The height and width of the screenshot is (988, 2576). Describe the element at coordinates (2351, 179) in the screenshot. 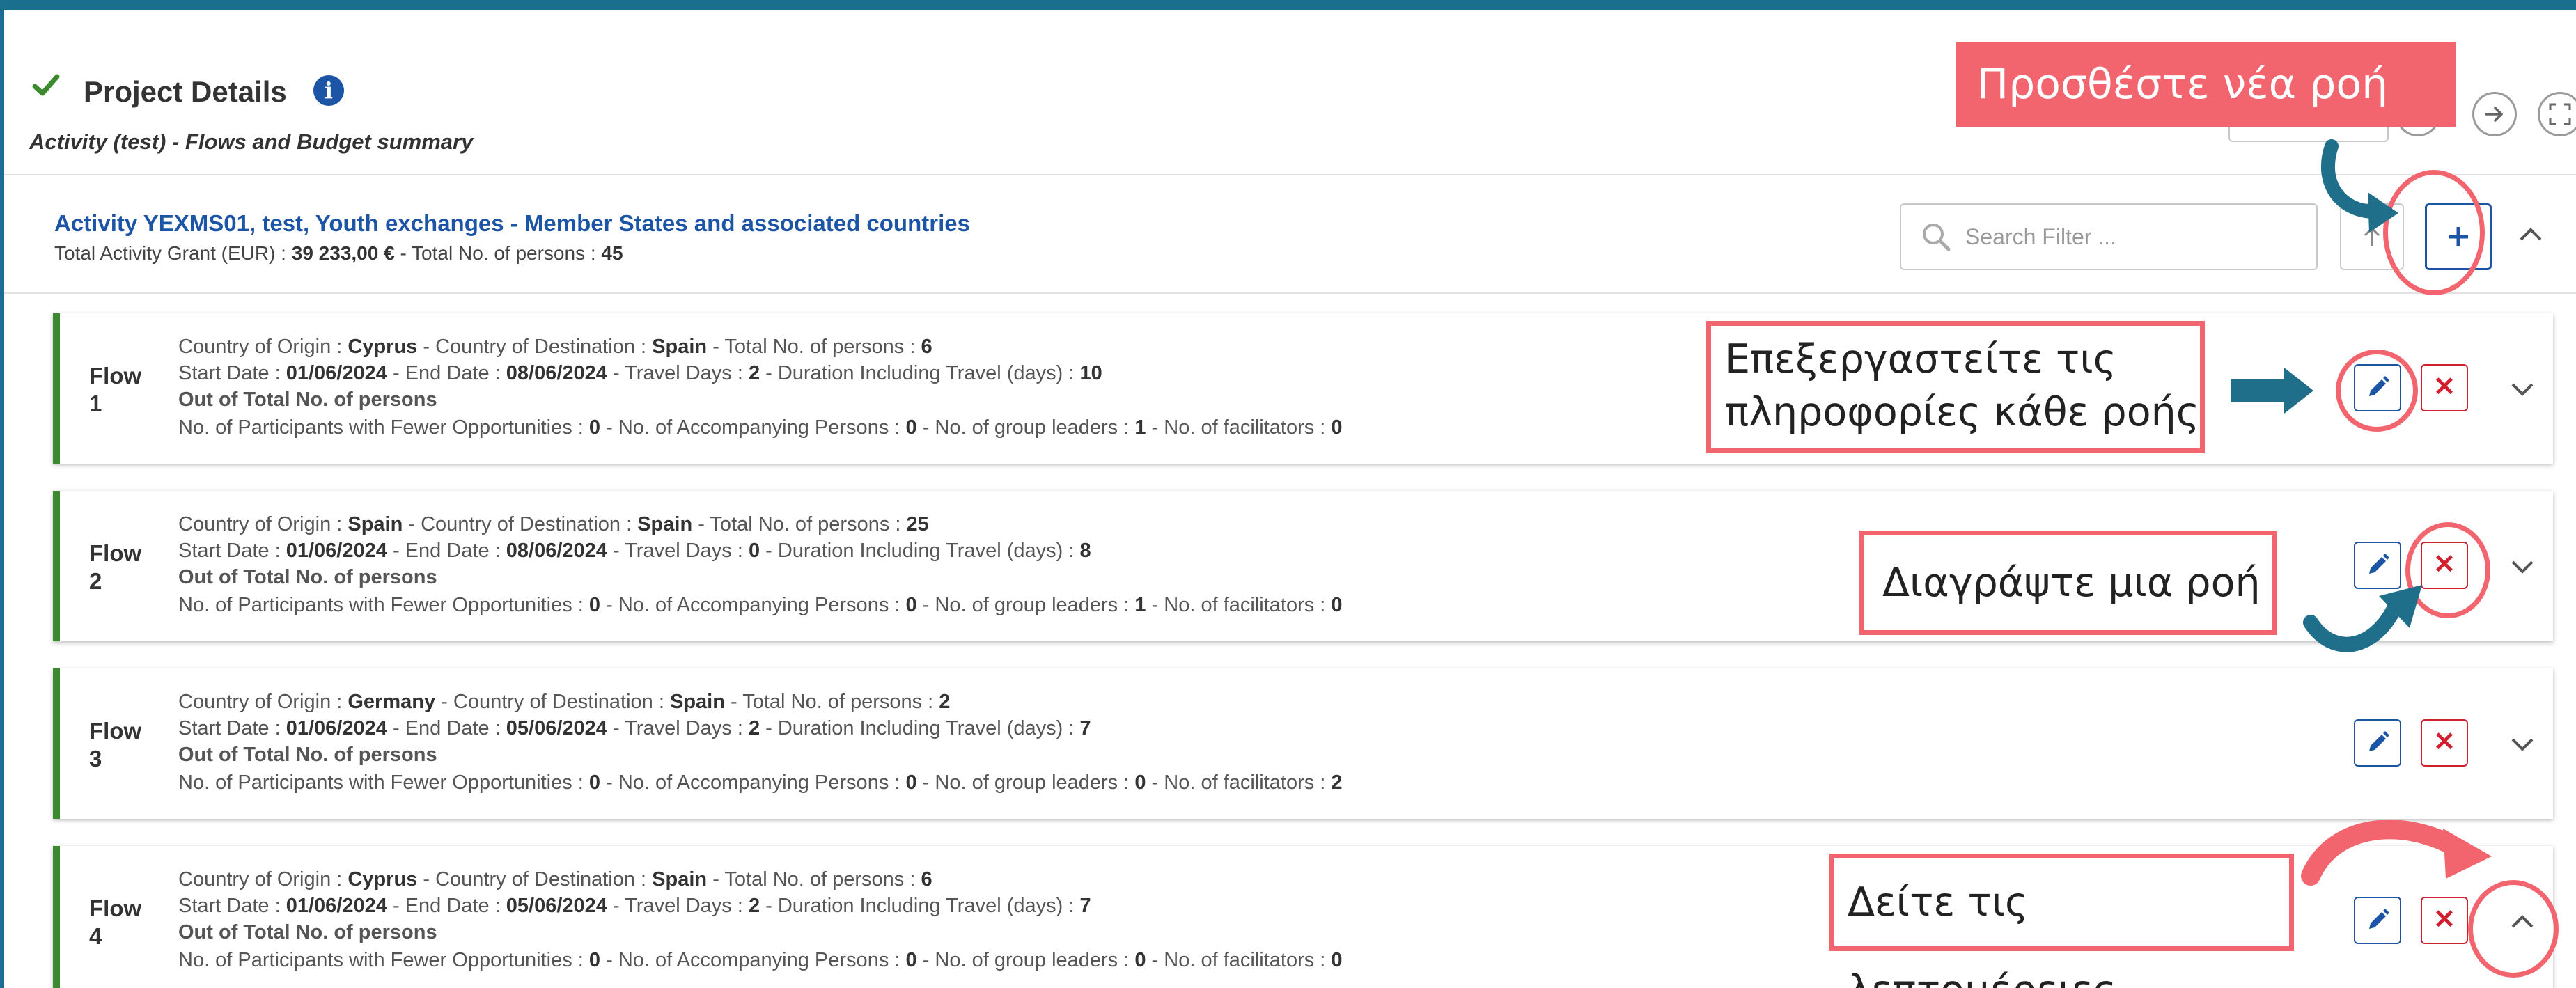

I see `curved-arrow-add` at that location.